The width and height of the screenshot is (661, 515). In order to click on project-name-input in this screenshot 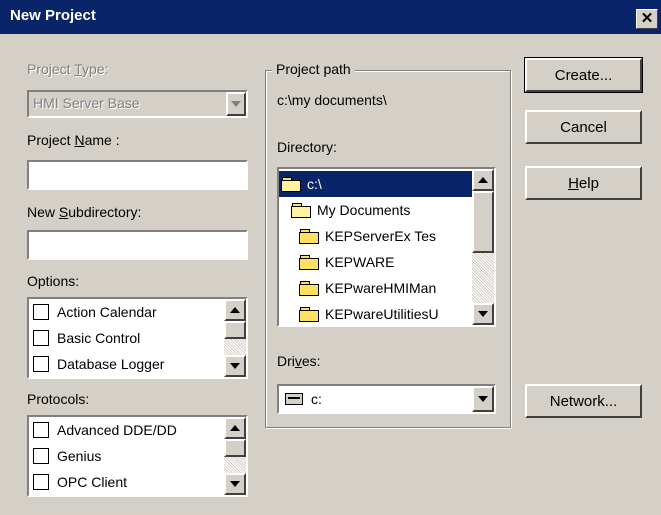, I will do `click(137, 175)`.